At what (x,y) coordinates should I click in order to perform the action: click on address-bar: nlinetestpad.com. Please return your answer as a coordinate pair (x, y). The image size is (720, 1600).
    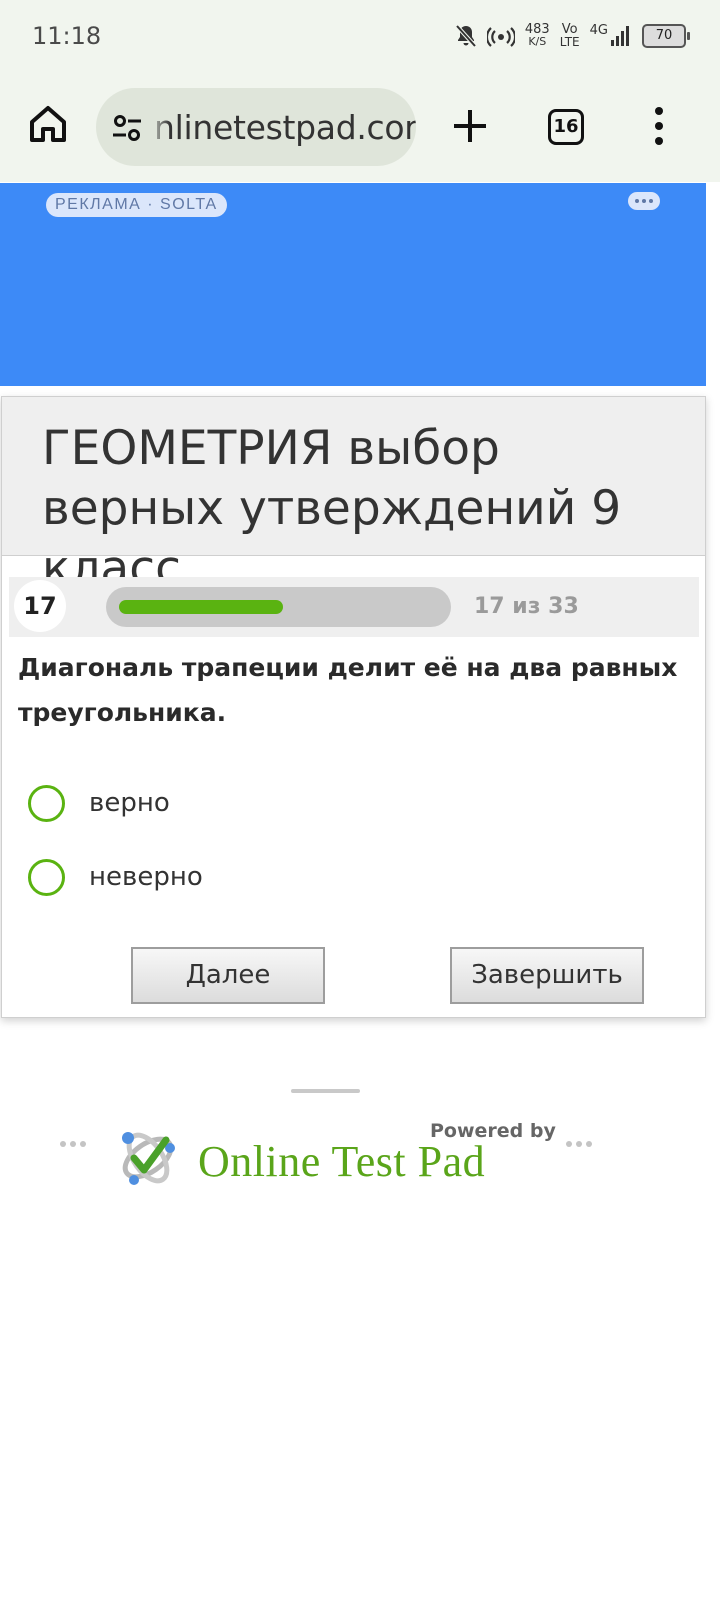
    Looking at the image, I should click on (256, 127).